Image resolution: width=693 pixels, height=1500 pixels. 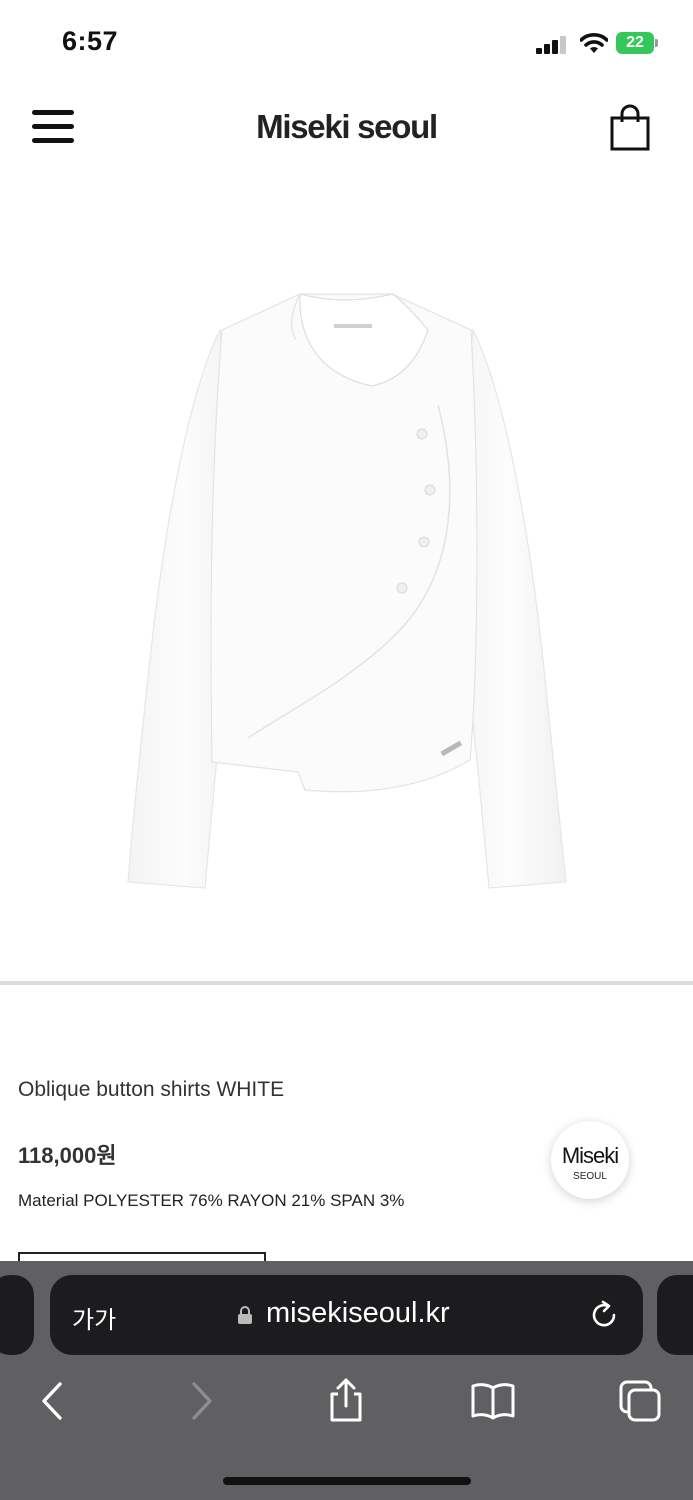 I want to click on product-material: Material POLYESTER 76% RAYON 21% SPAN 3%, so click(x=211, y=1200).